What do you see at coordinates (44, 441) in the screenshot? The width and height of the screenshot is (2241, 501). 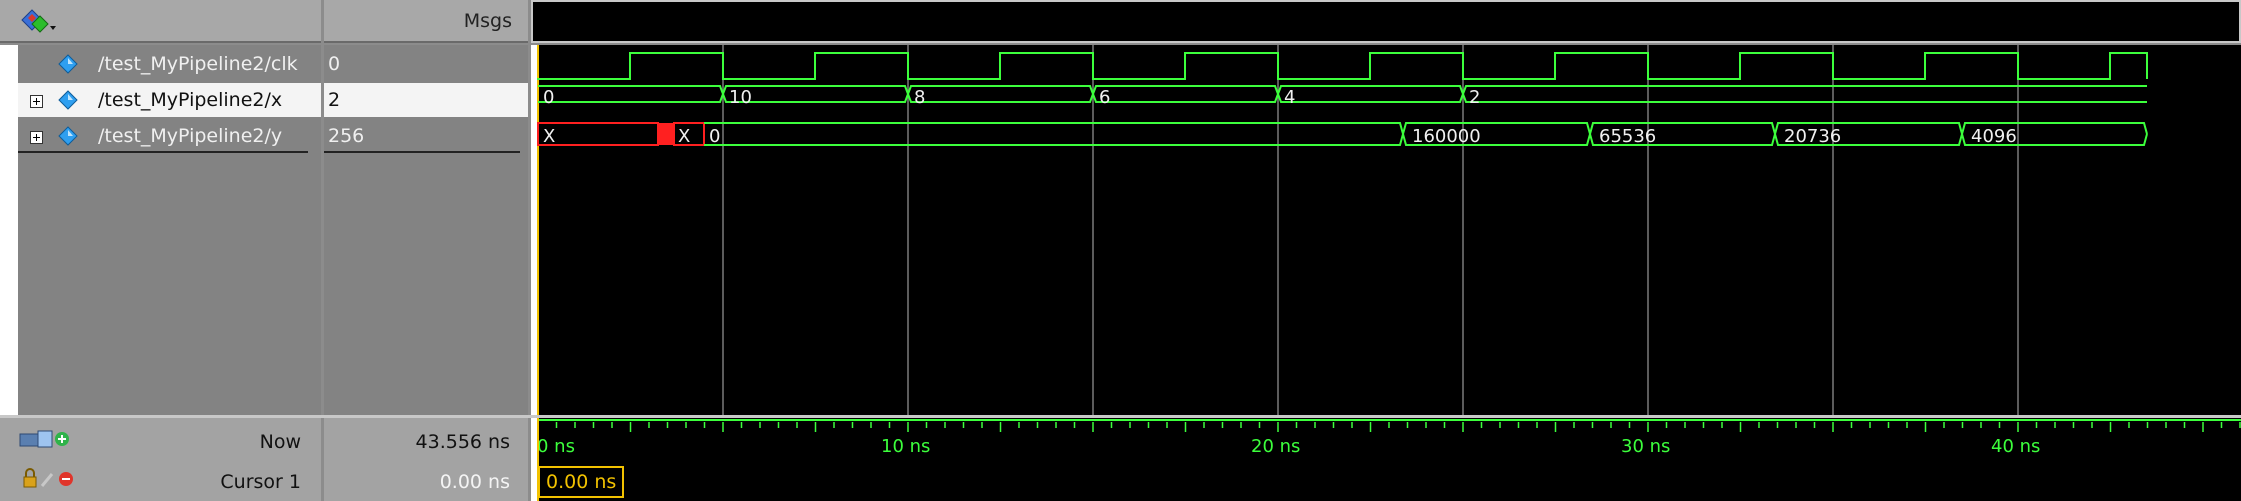 I see `add-cursor-icon` at bounding box center [44, 441].